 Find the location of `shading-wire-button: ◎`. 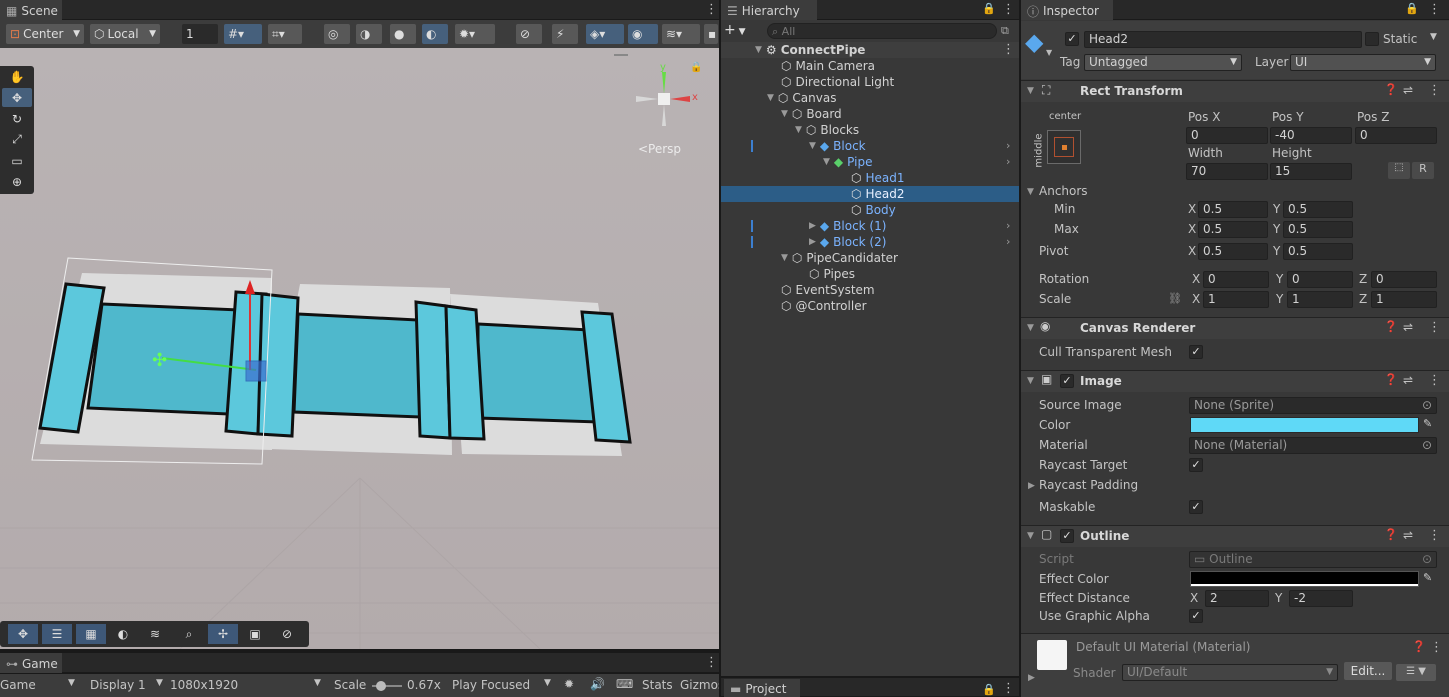

shading-wire-button: ◎ is located at coordinates (337, 34).